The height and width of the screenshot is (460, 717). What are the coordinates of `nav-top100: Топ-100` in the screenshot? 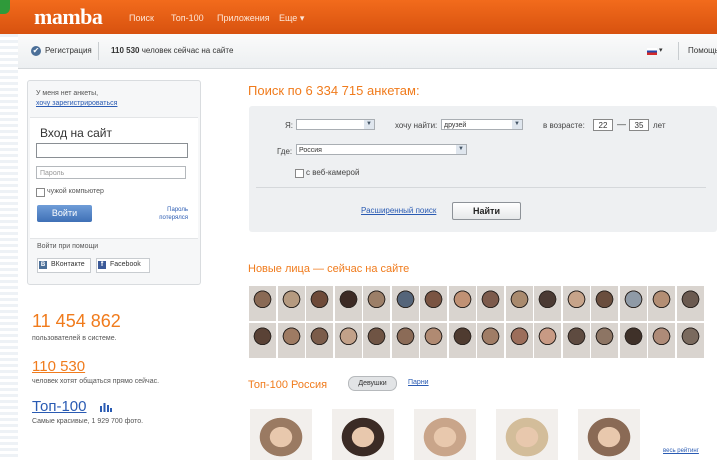 It's located at (187, 18).